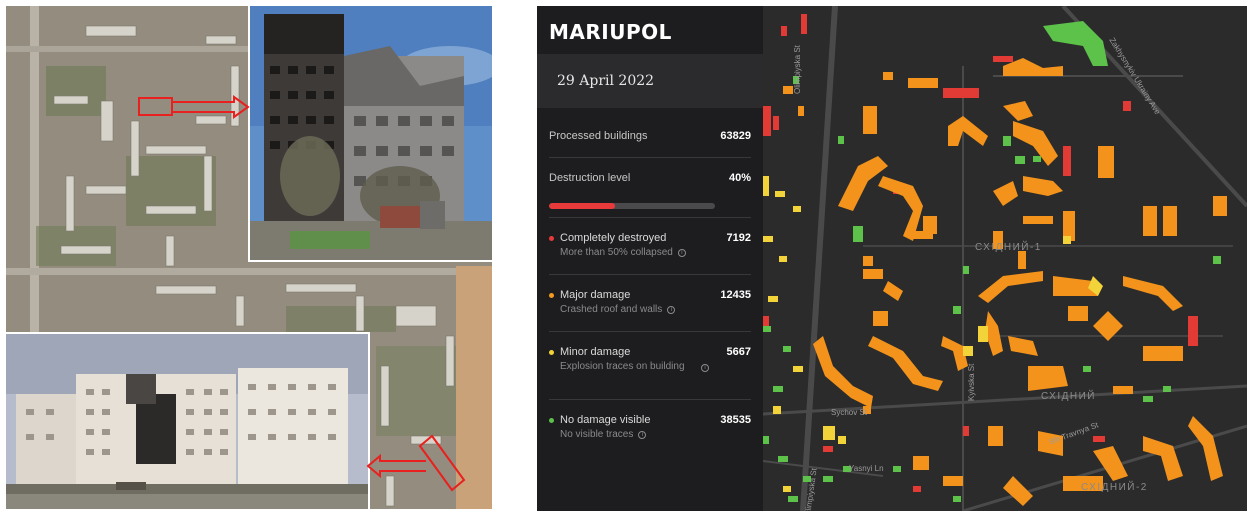 The width and height of the screenshot is (1251, 514). I want to click on street-label: Kyivska St, so click(971, 382).